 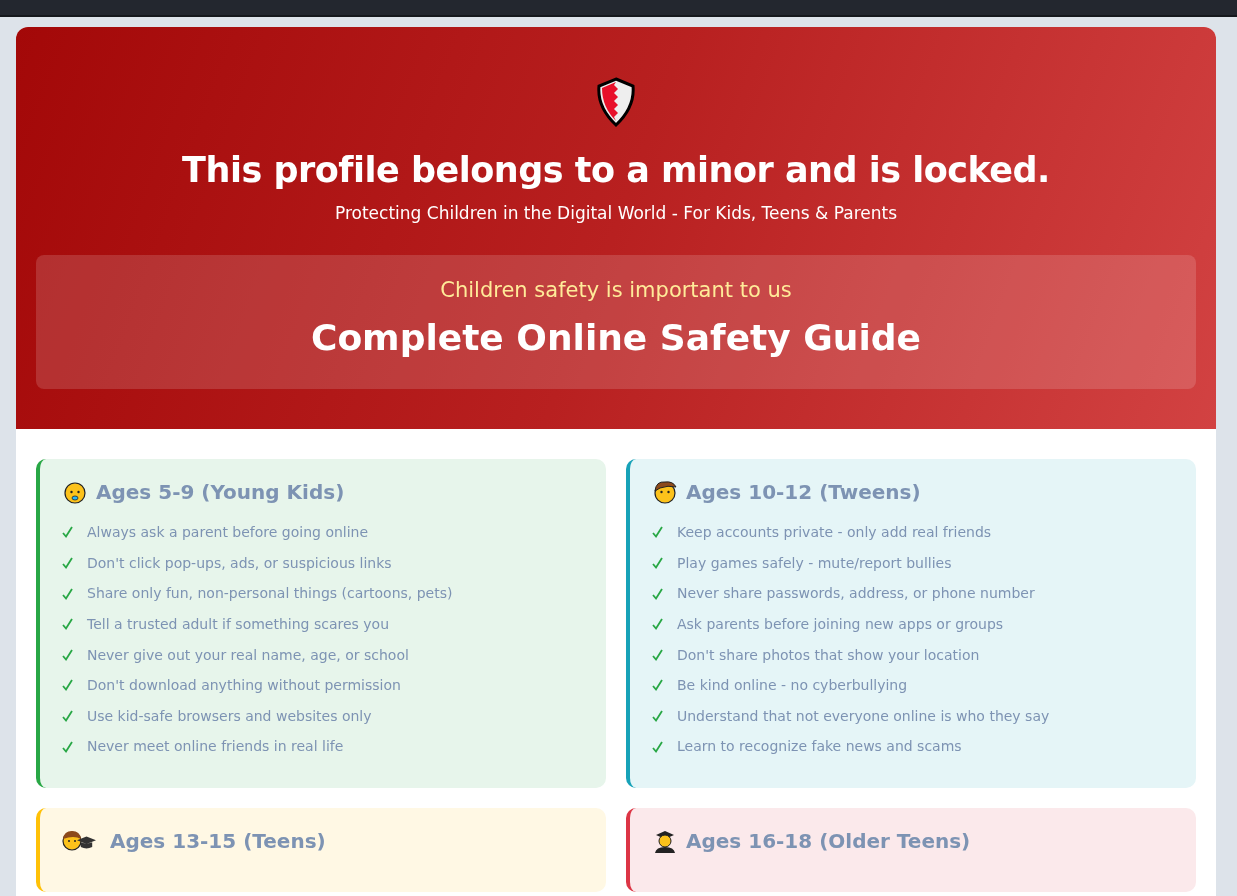 I want to click on tagline: Children safety is important to us, so click(x=616, y=290).